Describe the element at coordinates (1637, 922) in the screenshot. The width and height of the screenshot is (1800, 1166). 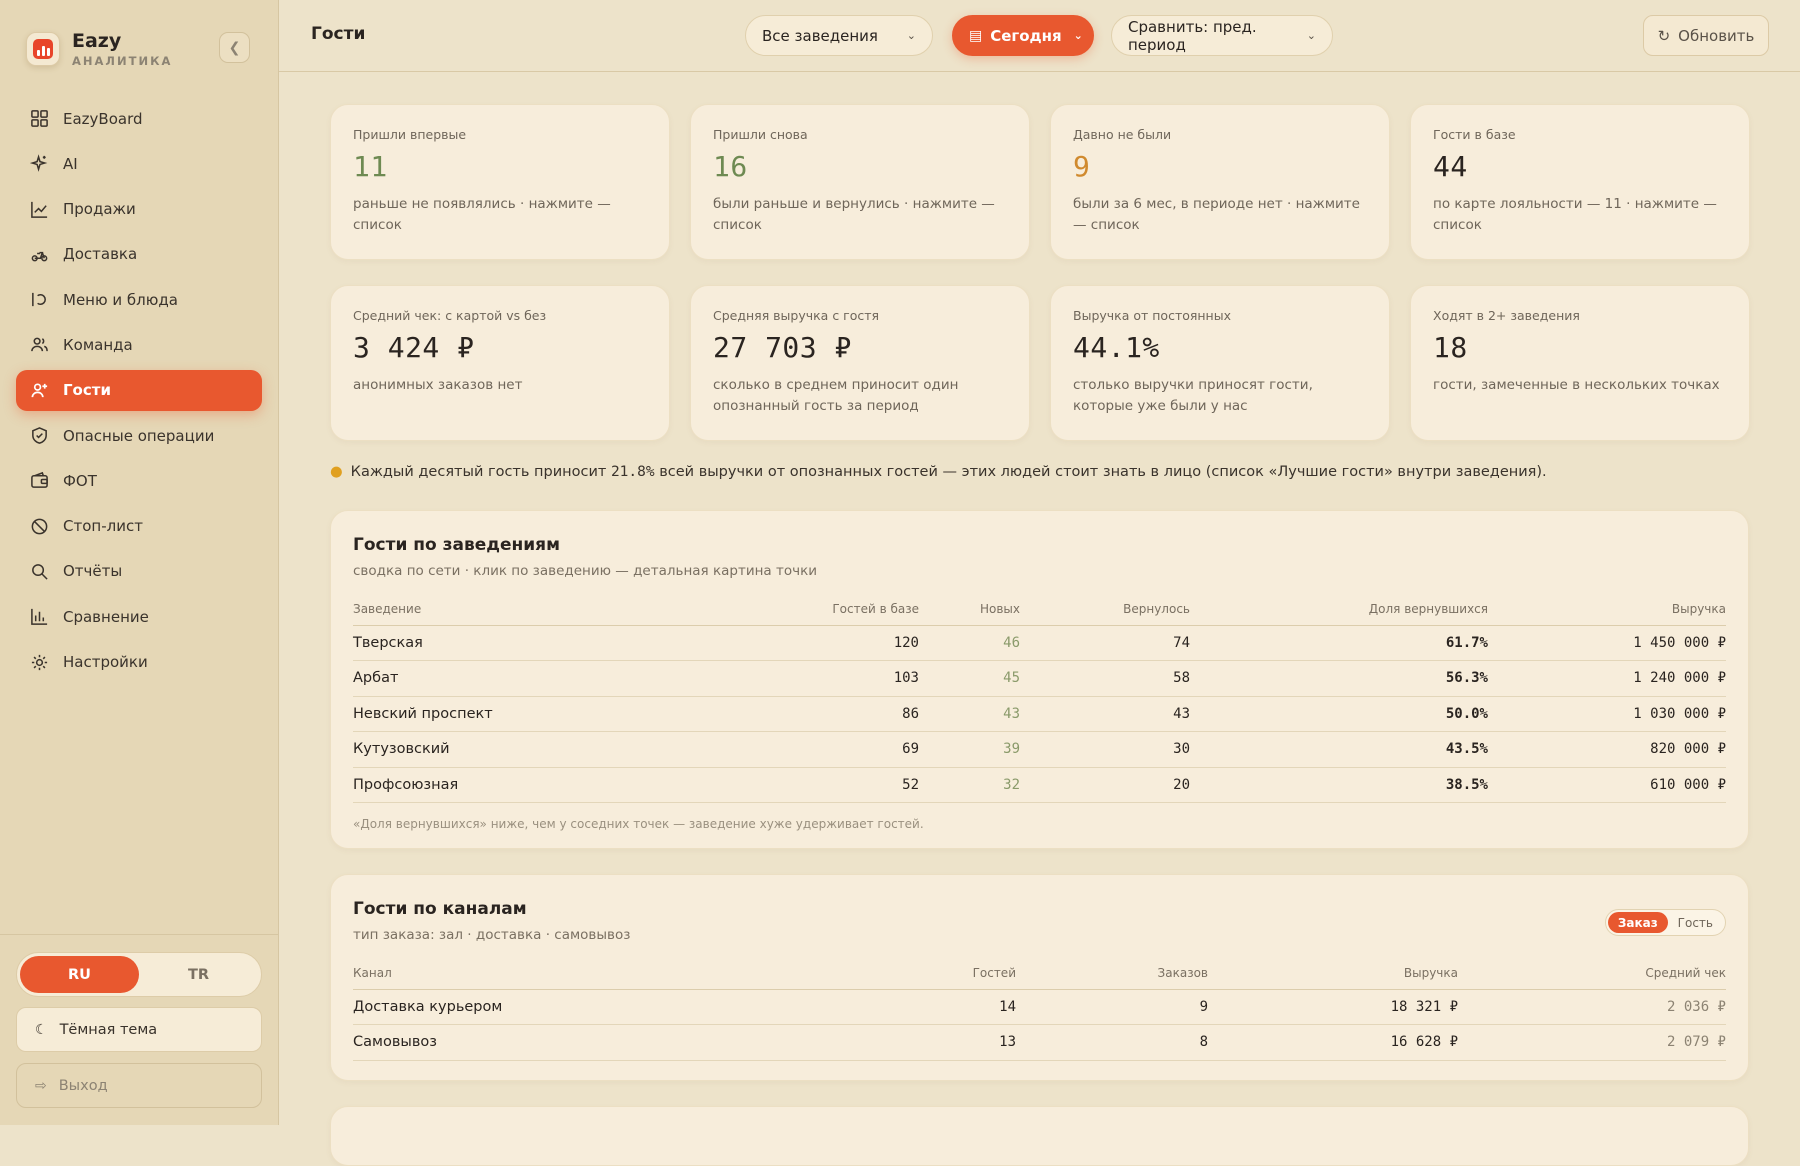
I see `toggle-order: Заказ` at that location.